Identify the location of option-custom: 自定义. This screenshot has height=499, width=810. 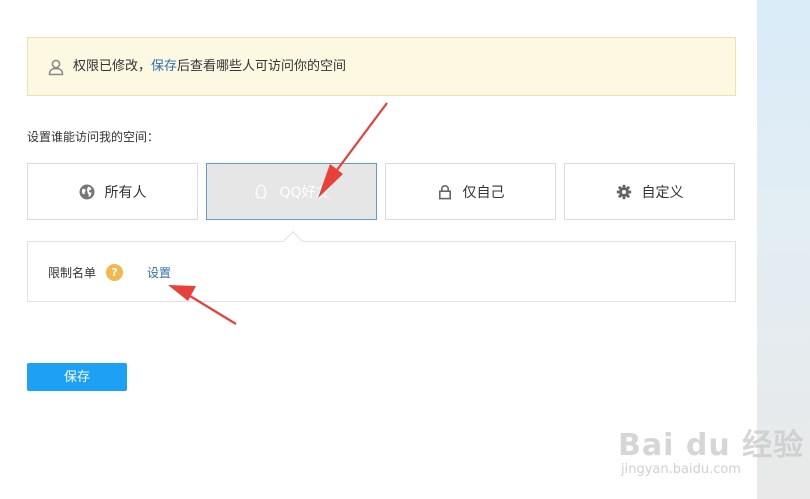
(649, 191).